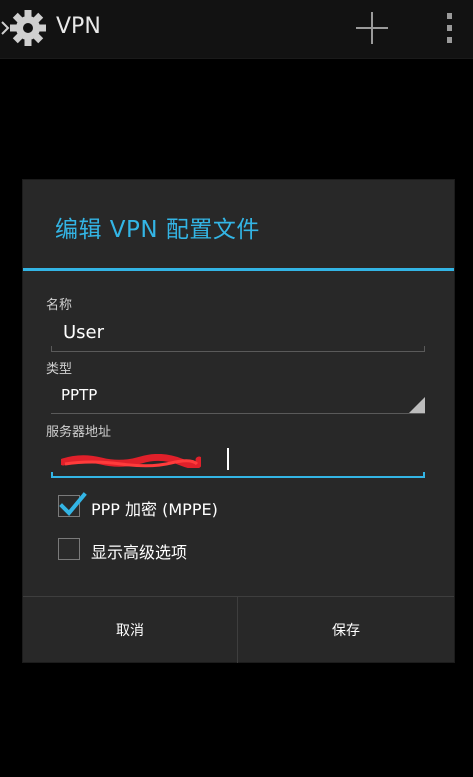 This screenshot has height=777, width=473. What do you see at coordinates (238, 396) in the screenshot?
I see `type-spinner: PPTP` at bounding box center [238, 396].